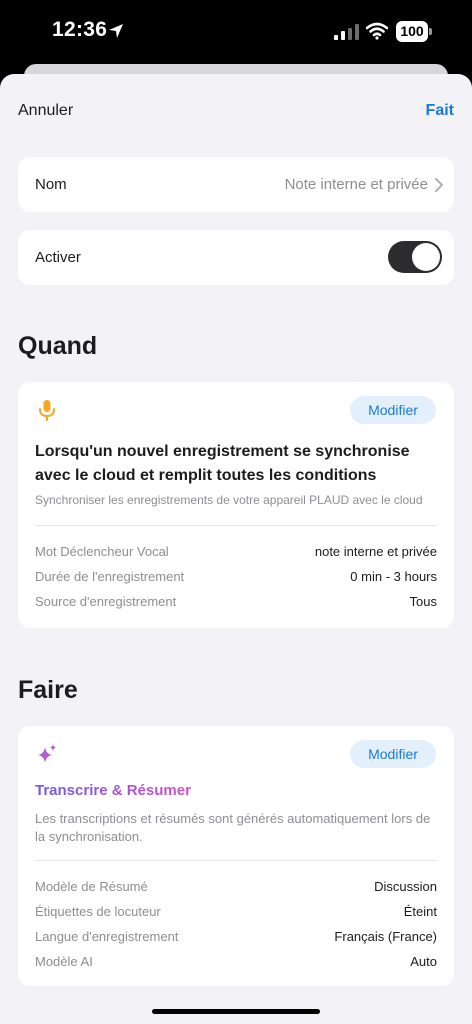 This screenshot has height=1024, width=472. What do you see at coordinates (236, 31) in the screenshot?
I see `status-bar: 12:36 100` at bounding box center [236, 31].